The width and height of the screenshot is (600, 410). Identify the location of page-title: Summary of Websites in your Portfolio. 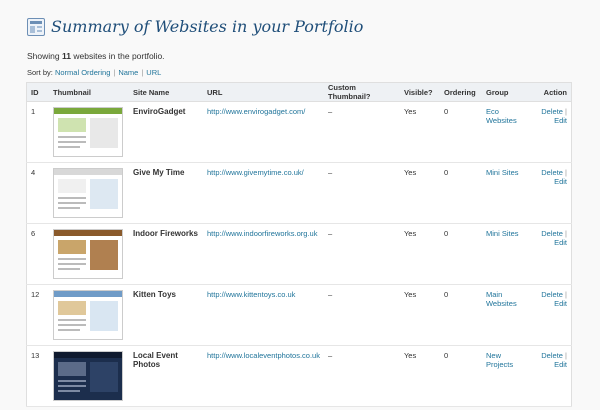
(207, 26).